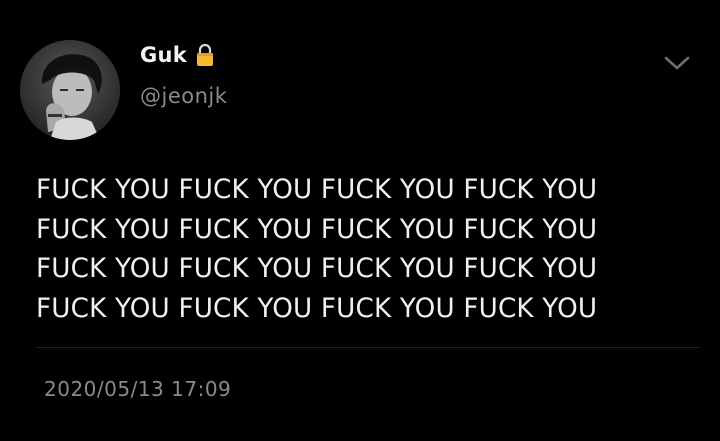 The width and height of the screenshot is (720, 441). What do you see at coordinates (137, 389) in the screenshot?
I see `tweet-timestamp: 2020/05/13 17:09` at bounding box center [137, 389].